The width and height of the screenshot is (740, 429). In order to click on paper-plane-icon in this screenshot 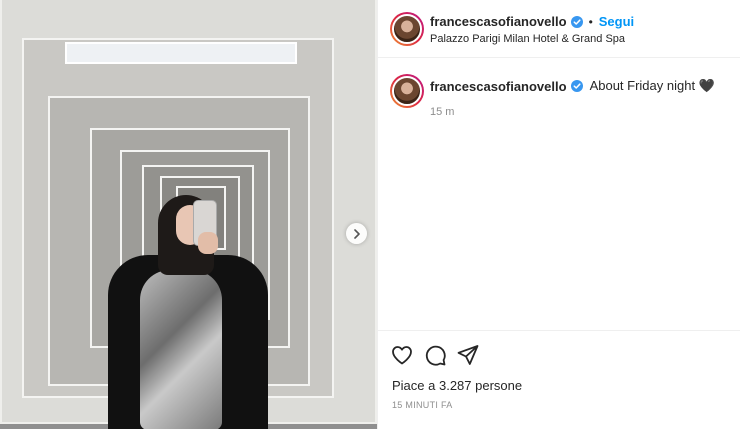, I will do `click(468, 355)`.